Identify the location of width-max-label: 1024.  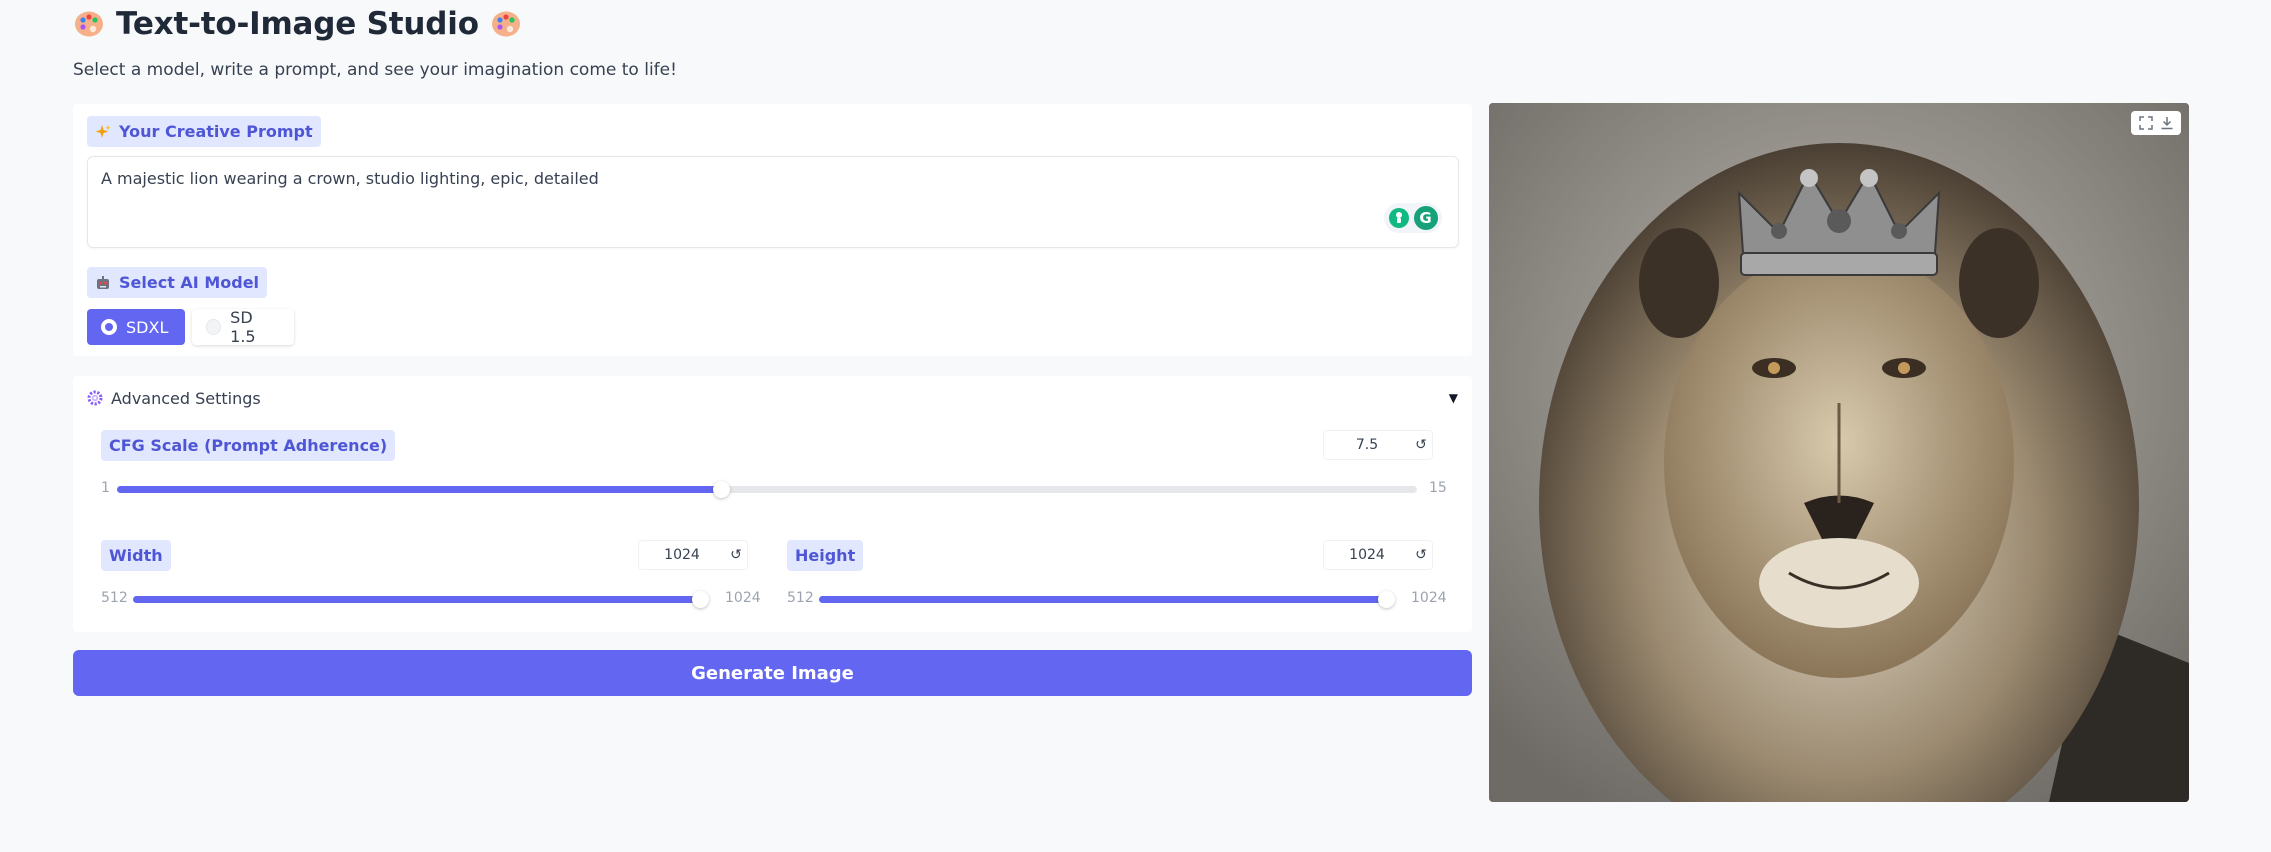
(743, 598).